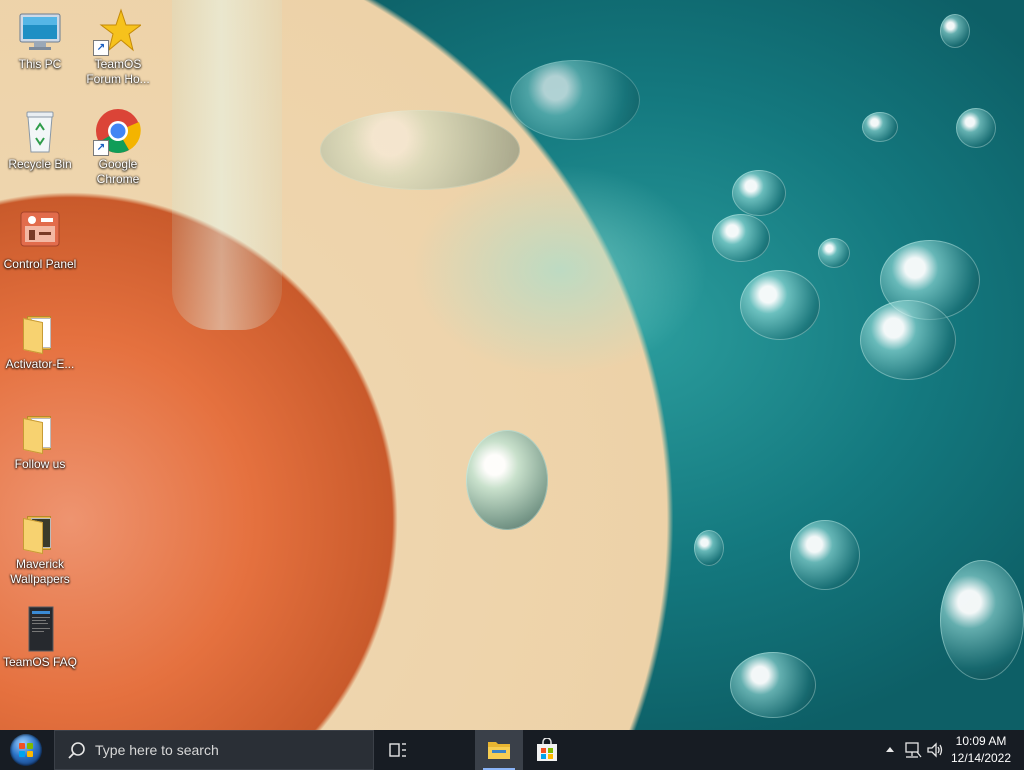 The height and width of the screenshot is (770, 1024). I want to click on show-hidden-icons-icon, so click(890, 750).